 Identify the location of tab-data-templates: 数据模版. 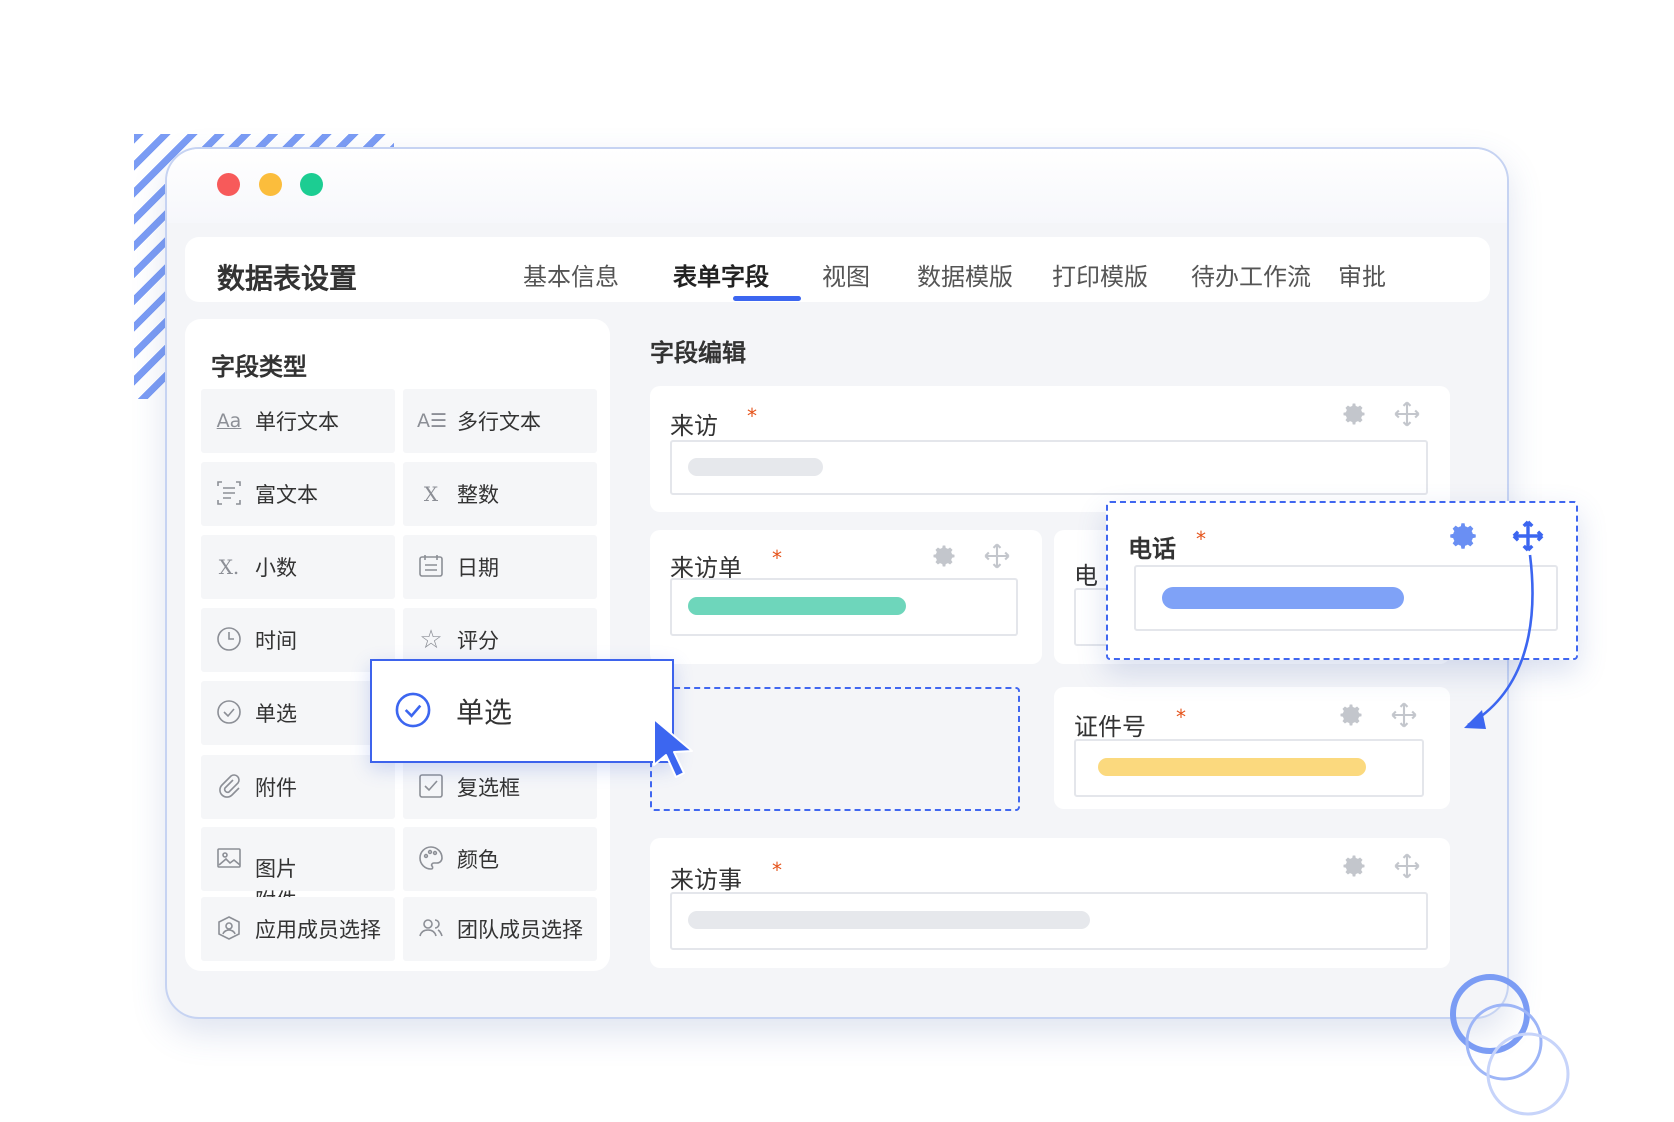
(965, 274).